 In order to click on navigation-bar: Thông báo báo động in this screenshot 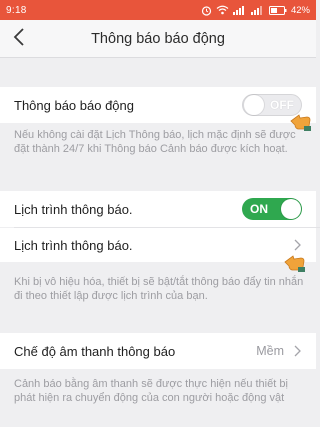, I will do `click(158, 39)`.